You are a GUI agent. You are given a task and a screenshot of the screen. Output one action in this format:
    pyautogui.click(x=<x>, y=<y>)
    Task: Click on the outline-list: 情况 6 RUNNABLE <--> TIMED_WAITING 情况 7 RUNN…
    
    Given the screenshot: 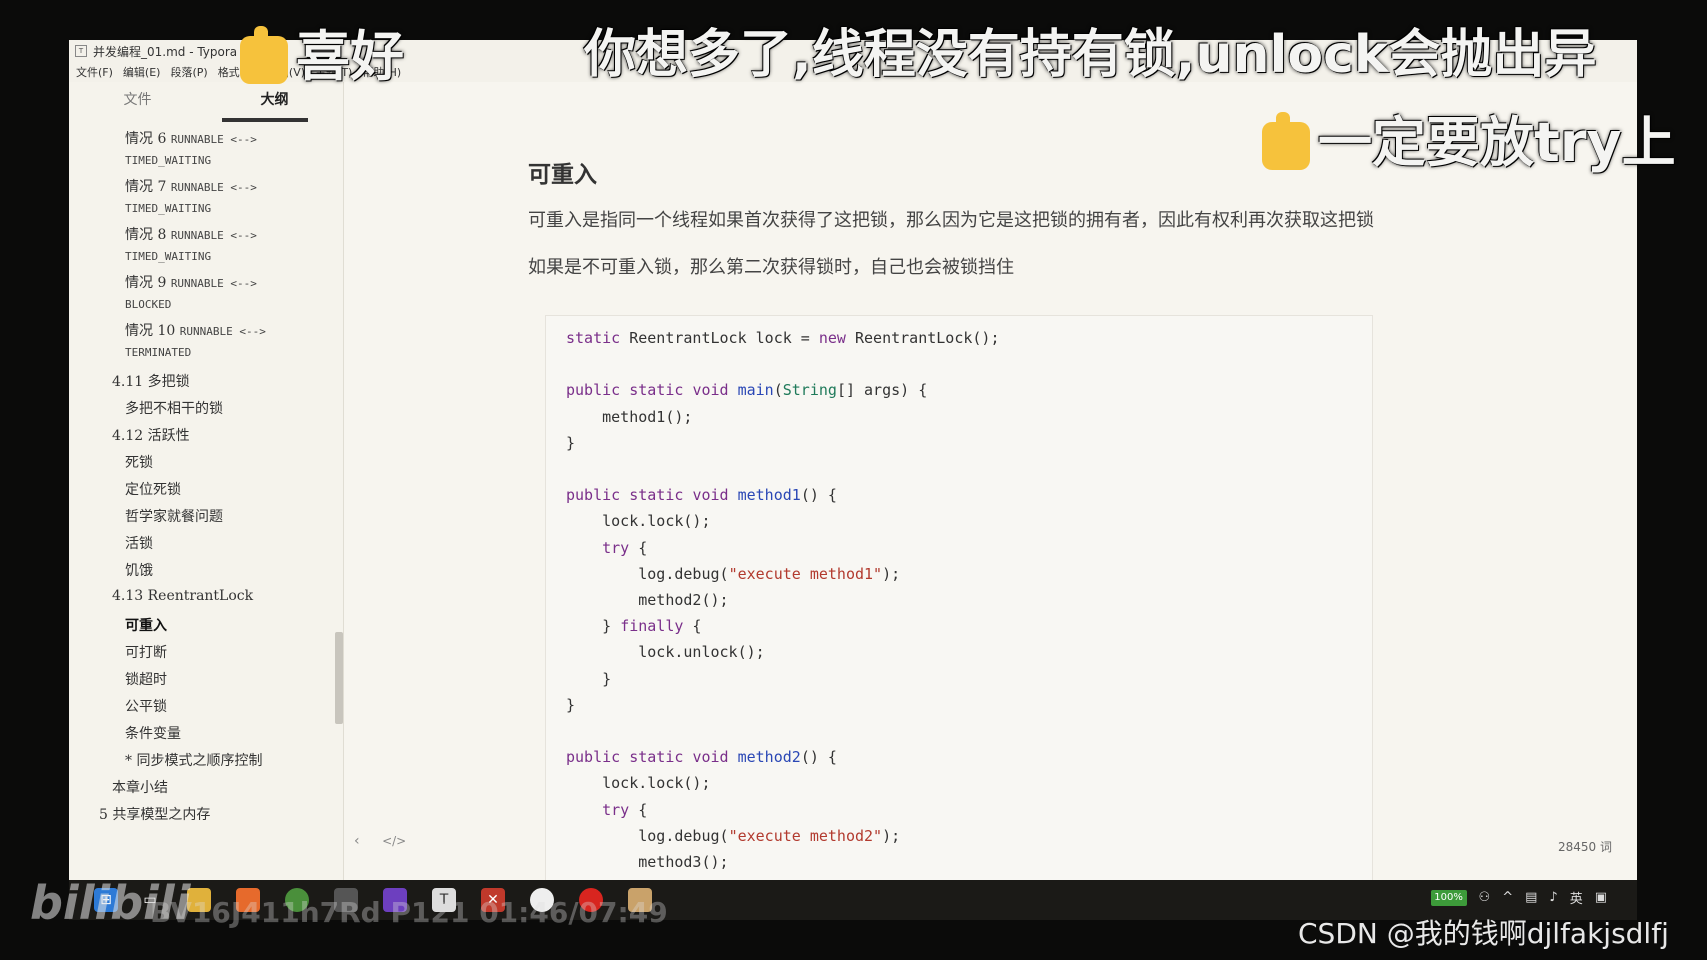 What is the action you would take?
    pyautogui.click(x=206, y=498)
    